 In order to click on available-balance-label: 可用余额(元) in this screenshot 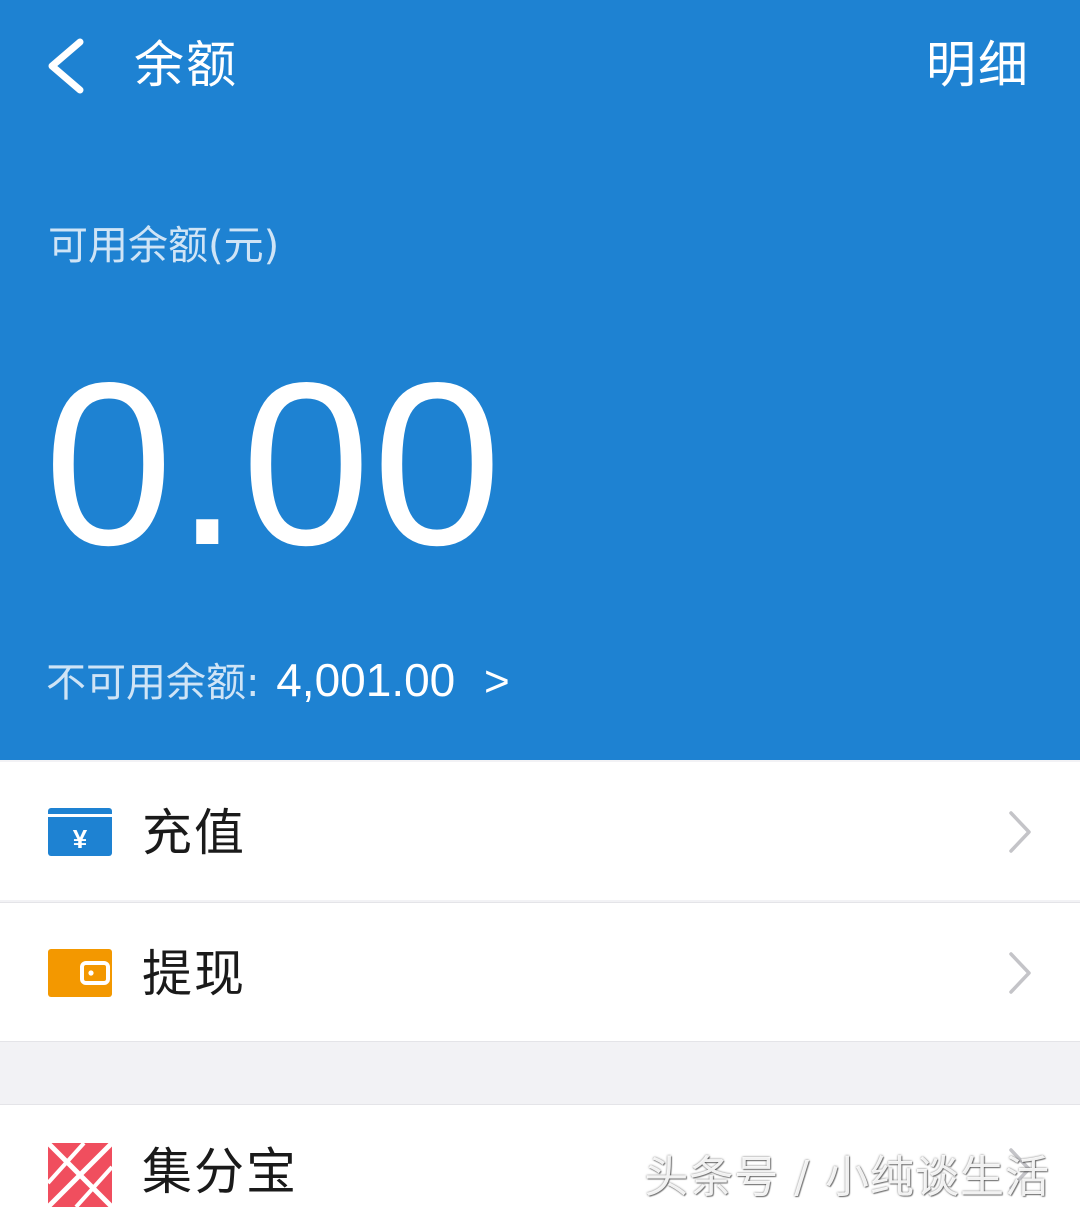, I will do `click(164, 246)`.